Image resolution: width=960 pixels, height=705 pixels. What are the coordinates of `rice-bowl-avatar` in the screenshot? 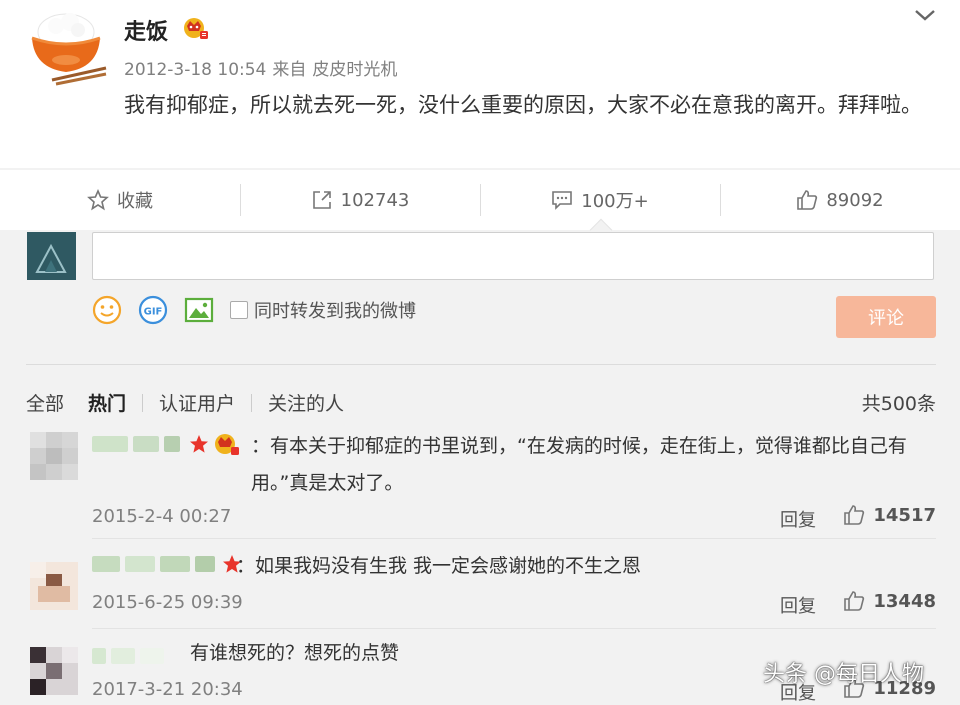 It's located at (67, 48).